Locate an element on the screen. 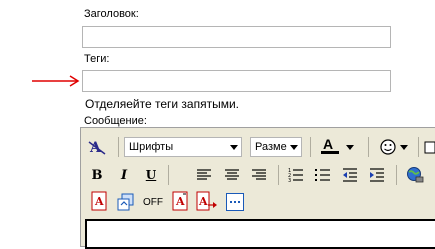 The width and height of the screenshot is (435, 249). italic-icon: I is located at coordinates (124, 175).